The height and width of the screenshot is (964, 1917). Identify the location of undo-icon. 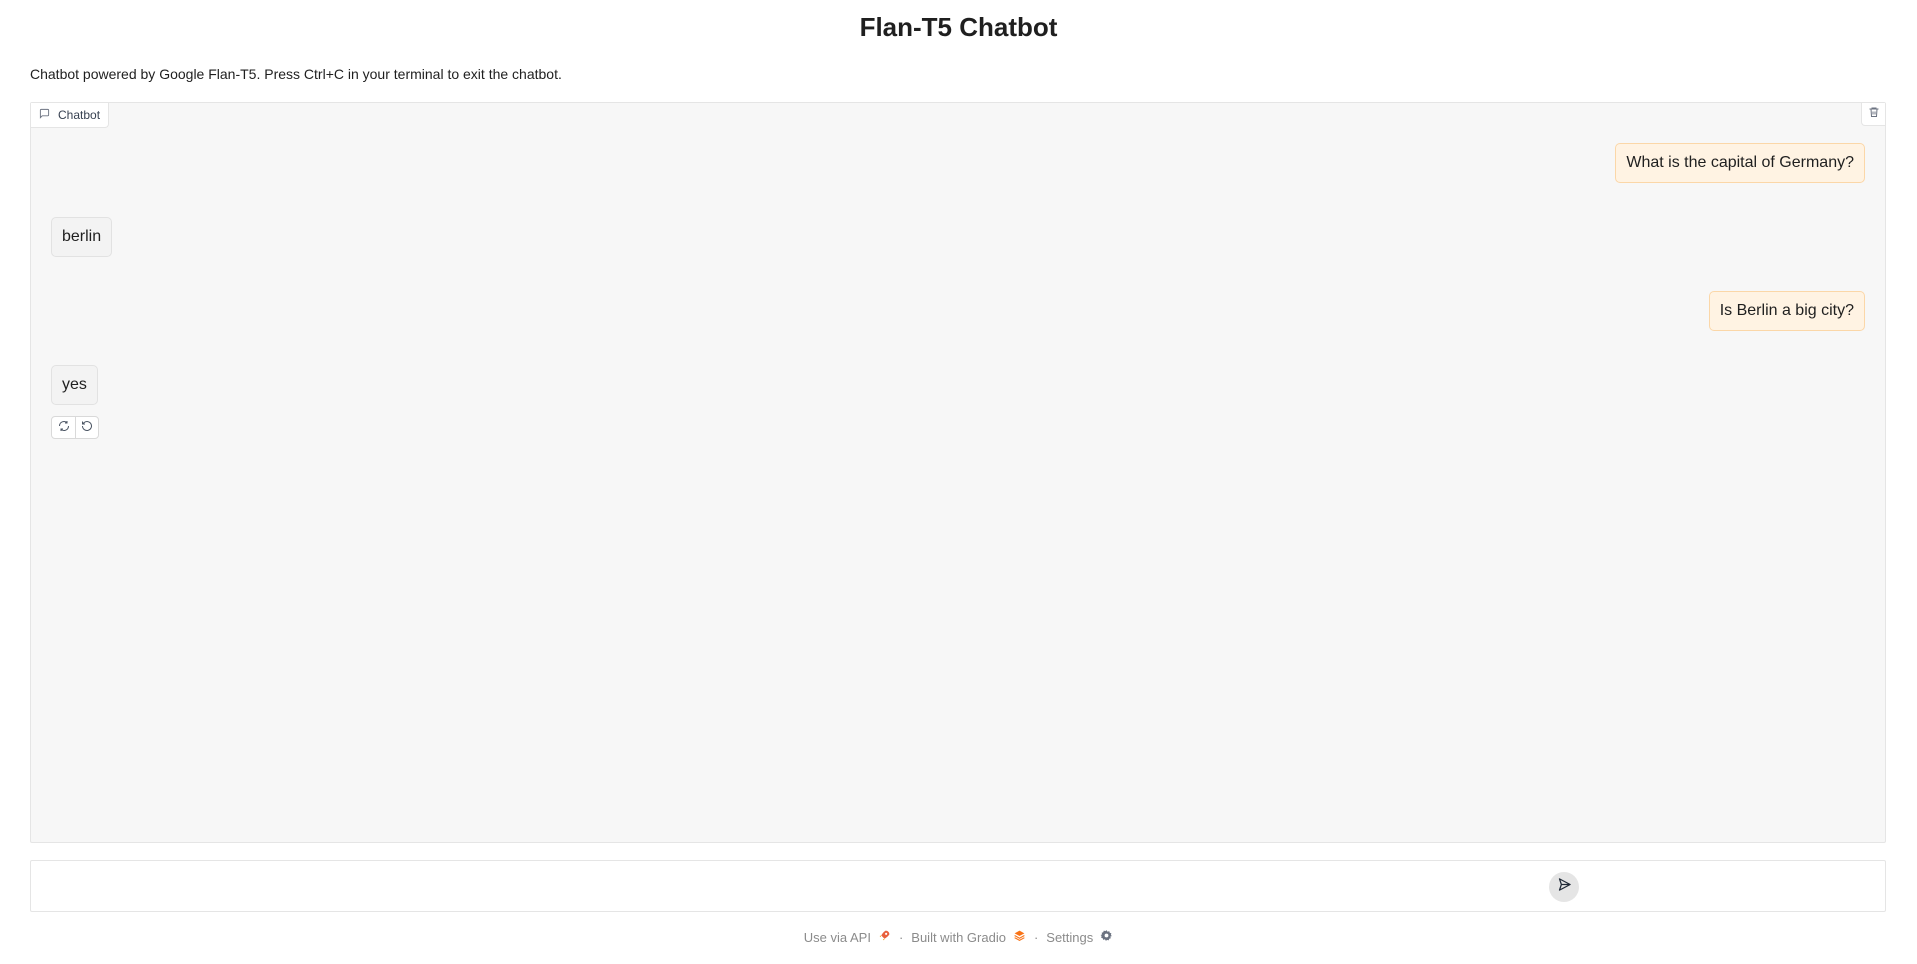
(87, 428).